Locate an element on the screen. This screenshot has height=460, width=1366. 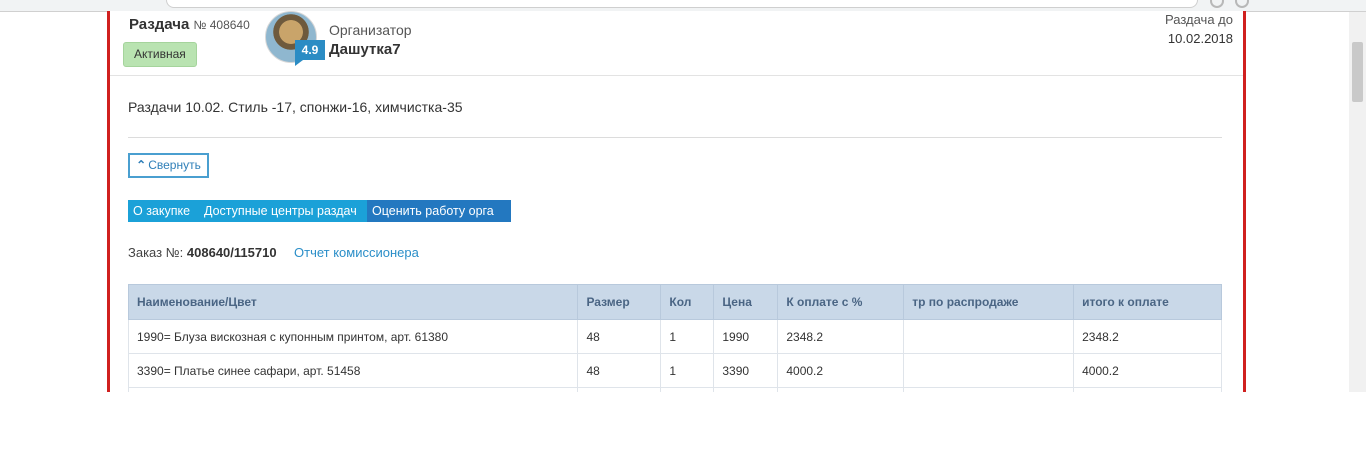
cell-price: 3390 is located at coordinates (746, 370).